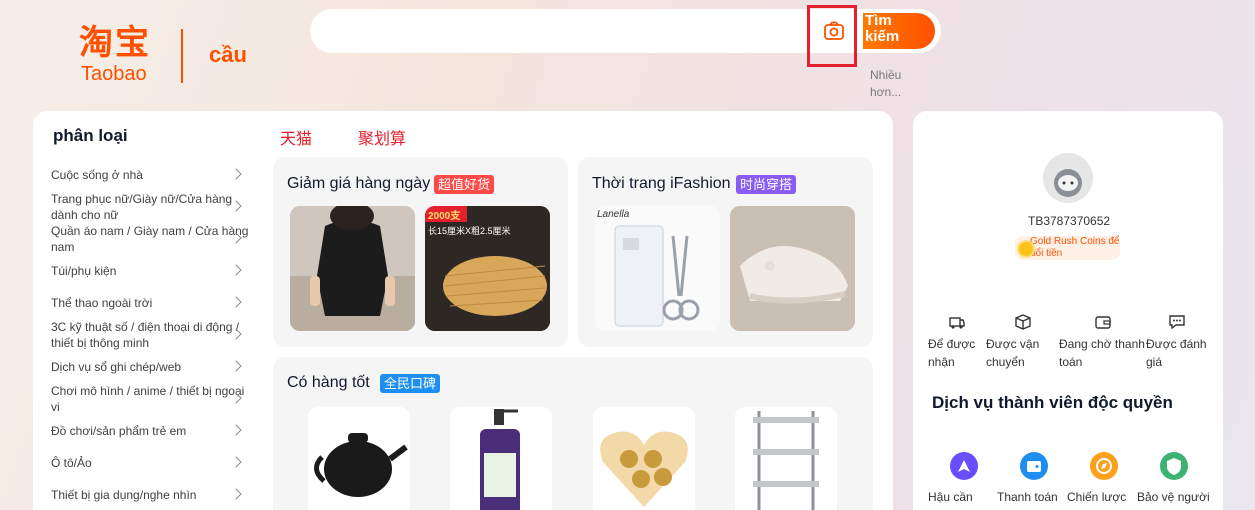  What do you see at coordinates (116, 367) in the screenshot?
I see `category-label: Dịch vụ sổ ghi chép/web` at bounding box center [116, 367].